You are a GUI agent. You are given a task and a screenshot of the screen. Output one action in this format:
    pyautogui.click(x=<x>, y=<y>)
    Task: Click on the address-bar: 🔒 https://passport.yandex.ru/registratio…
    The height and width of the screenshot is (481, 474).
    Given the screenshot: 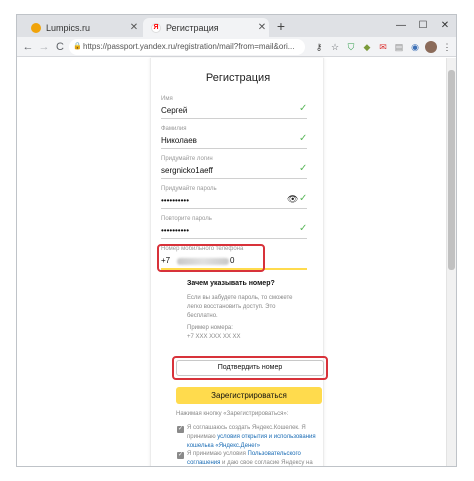 What is the action you would take?
    pyautogui.click(x=187, y=47)
    